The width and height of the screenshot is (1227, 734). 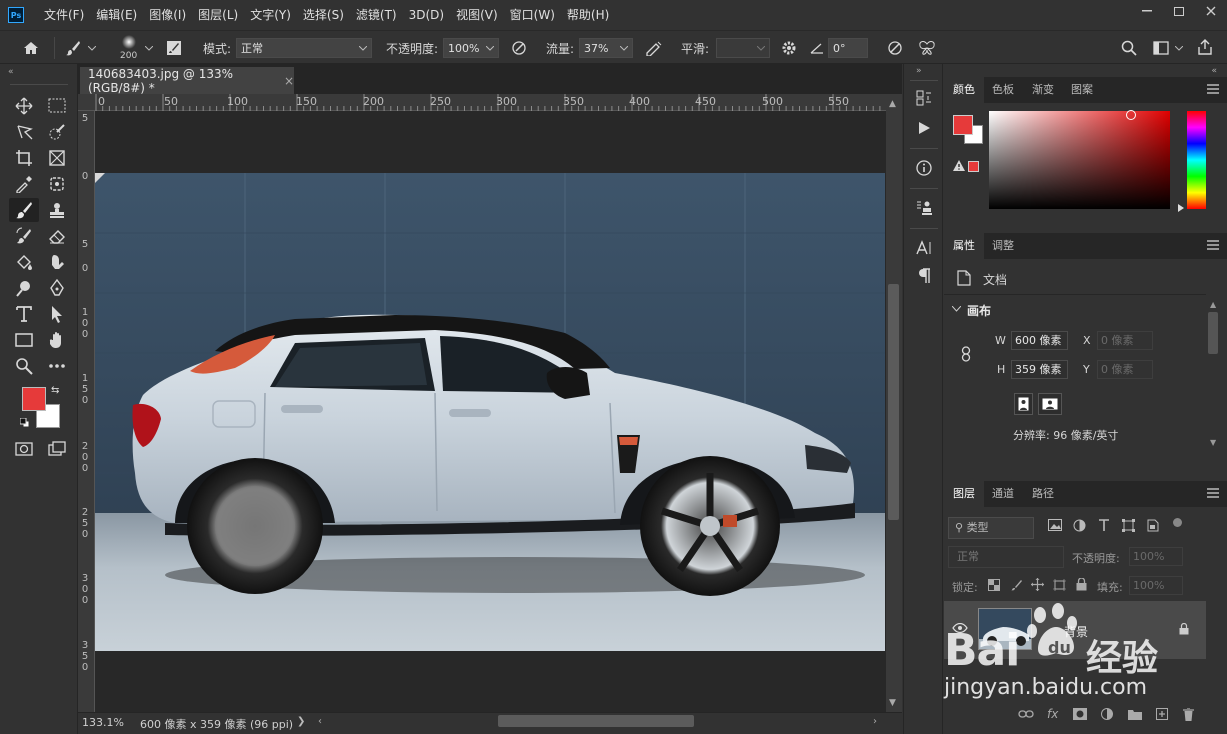 What do you see at coordinates (892, 703) in the screenshot?
I see `scroll-down-icon: ▼` at bounding box center [892, 703].